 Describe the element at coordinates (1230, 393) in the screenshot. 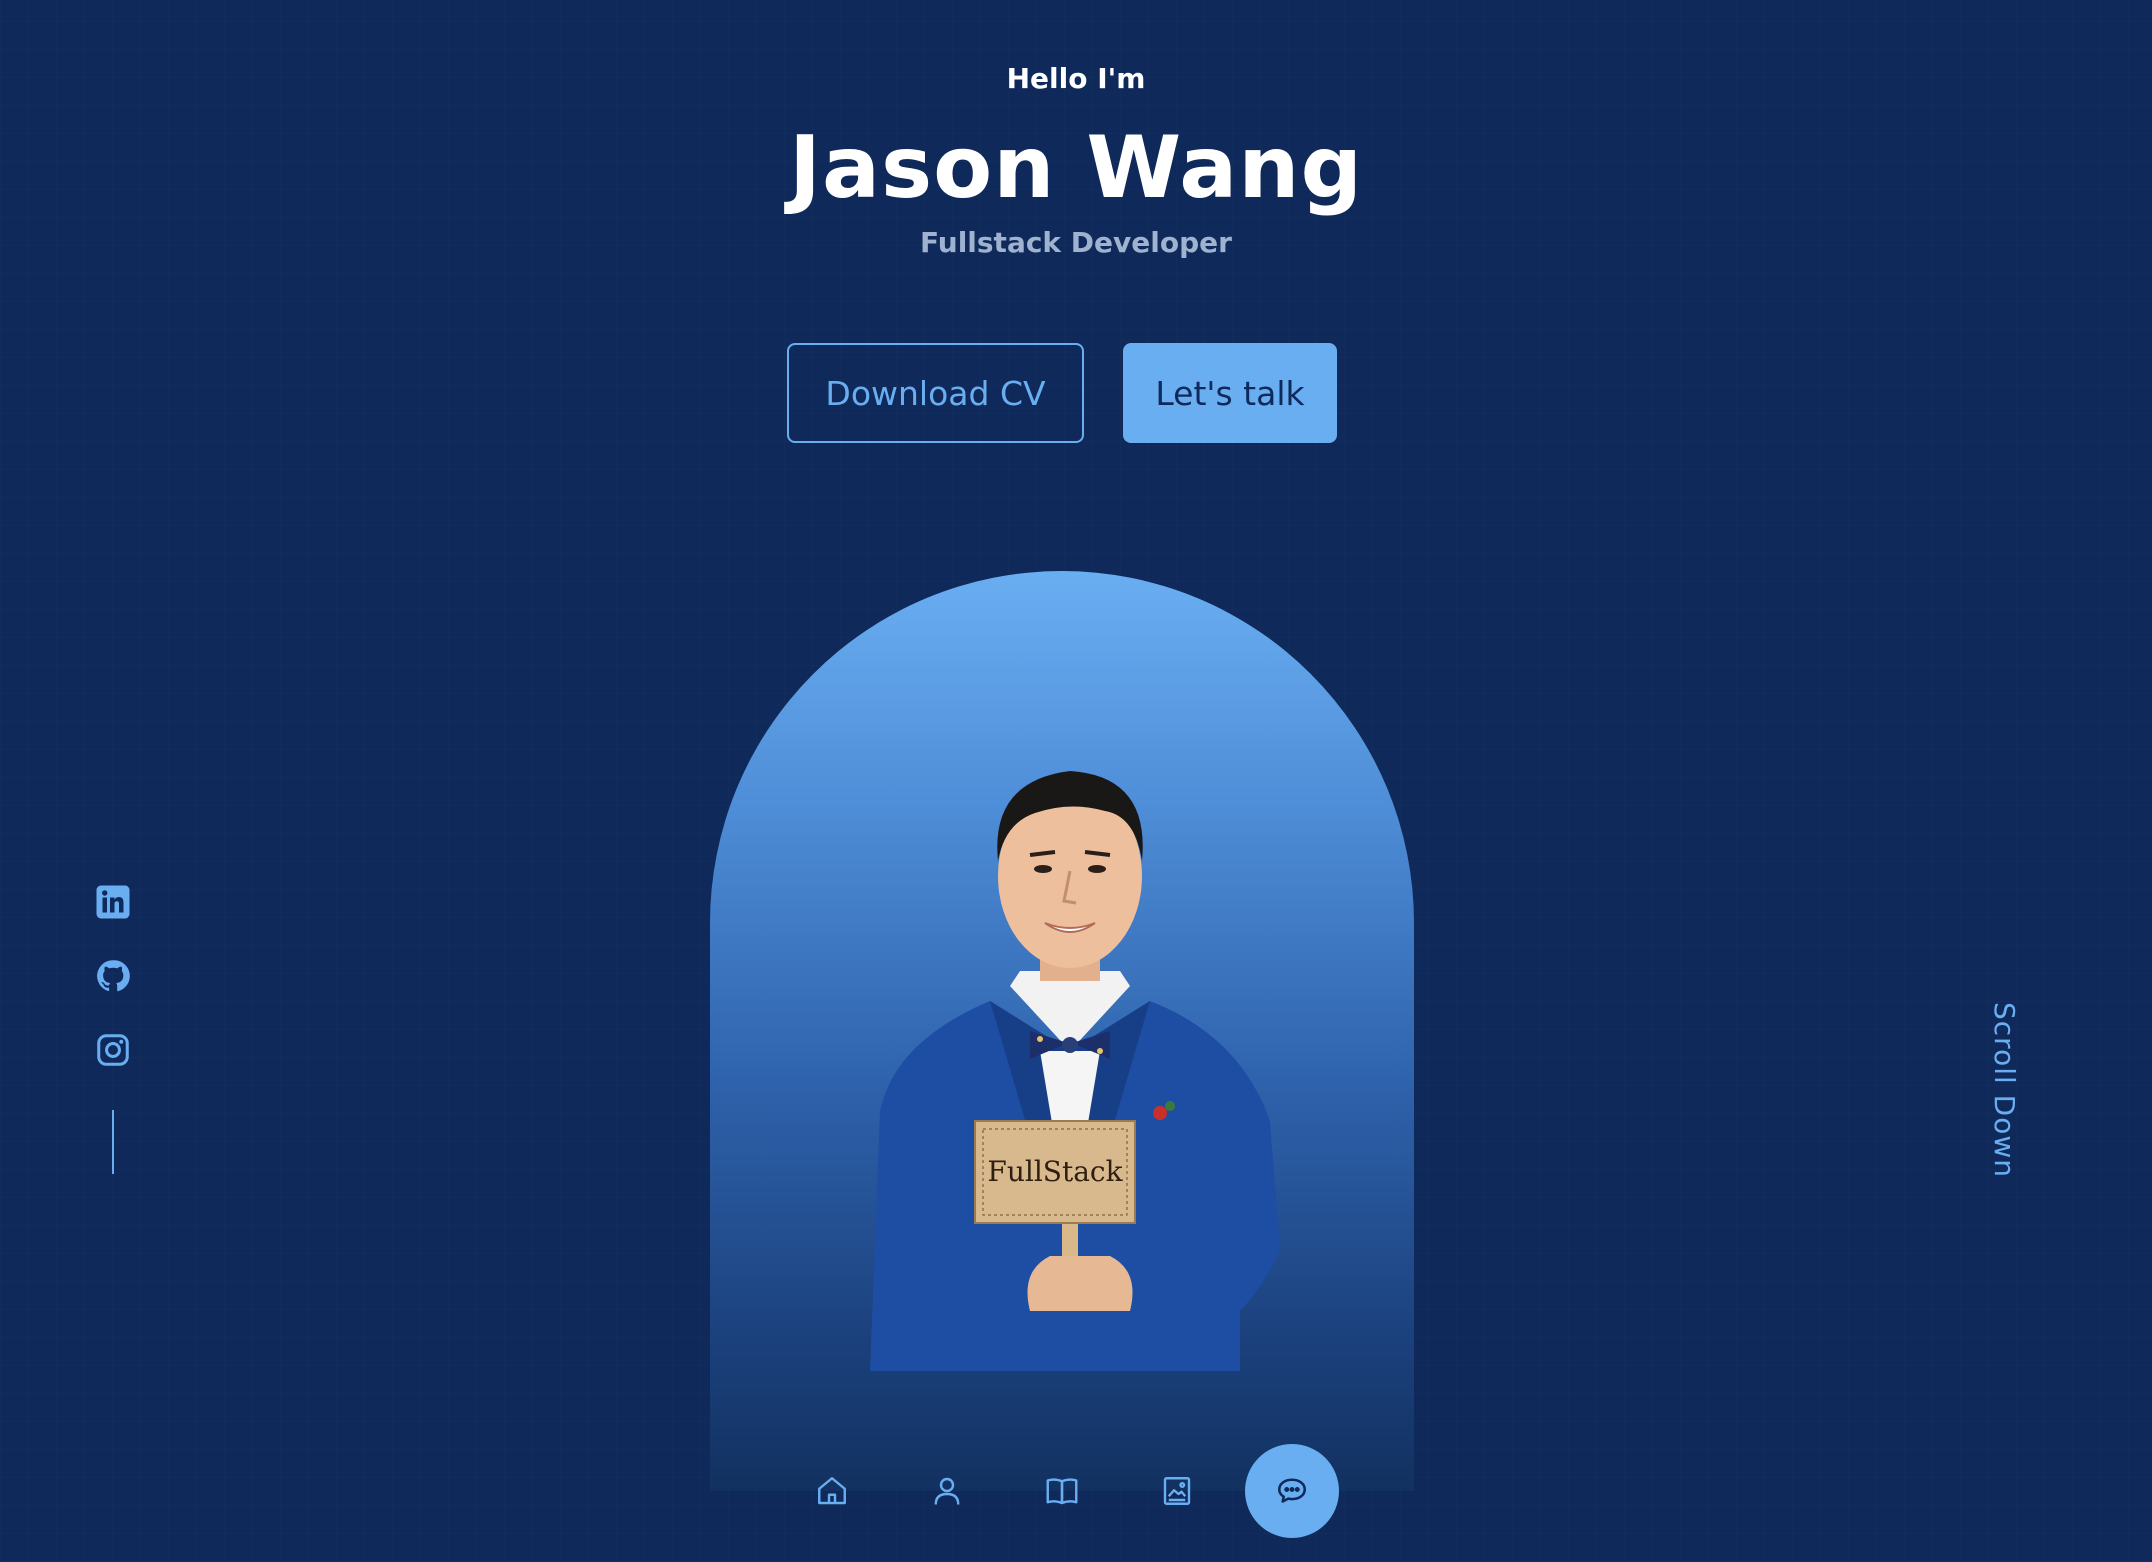

I see `lets-talk-button: Let's talk` at that location.